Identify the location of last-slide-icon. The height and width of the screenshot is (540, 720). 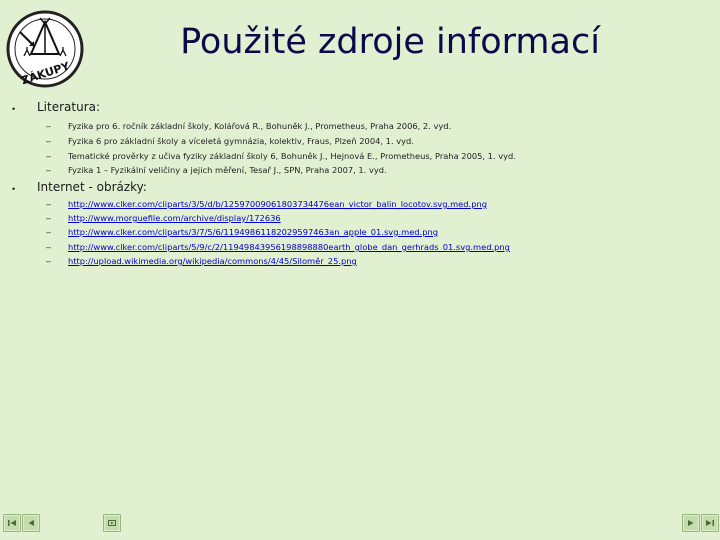
(710, 523).